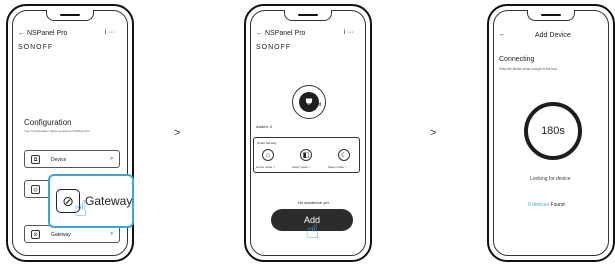 The height and width of the screenshot is (264, 615). What do you see at coordinates (267, 143) in the screenshot?
I see `smart-security-title: Smart Security` at bounding box center [267, 143].